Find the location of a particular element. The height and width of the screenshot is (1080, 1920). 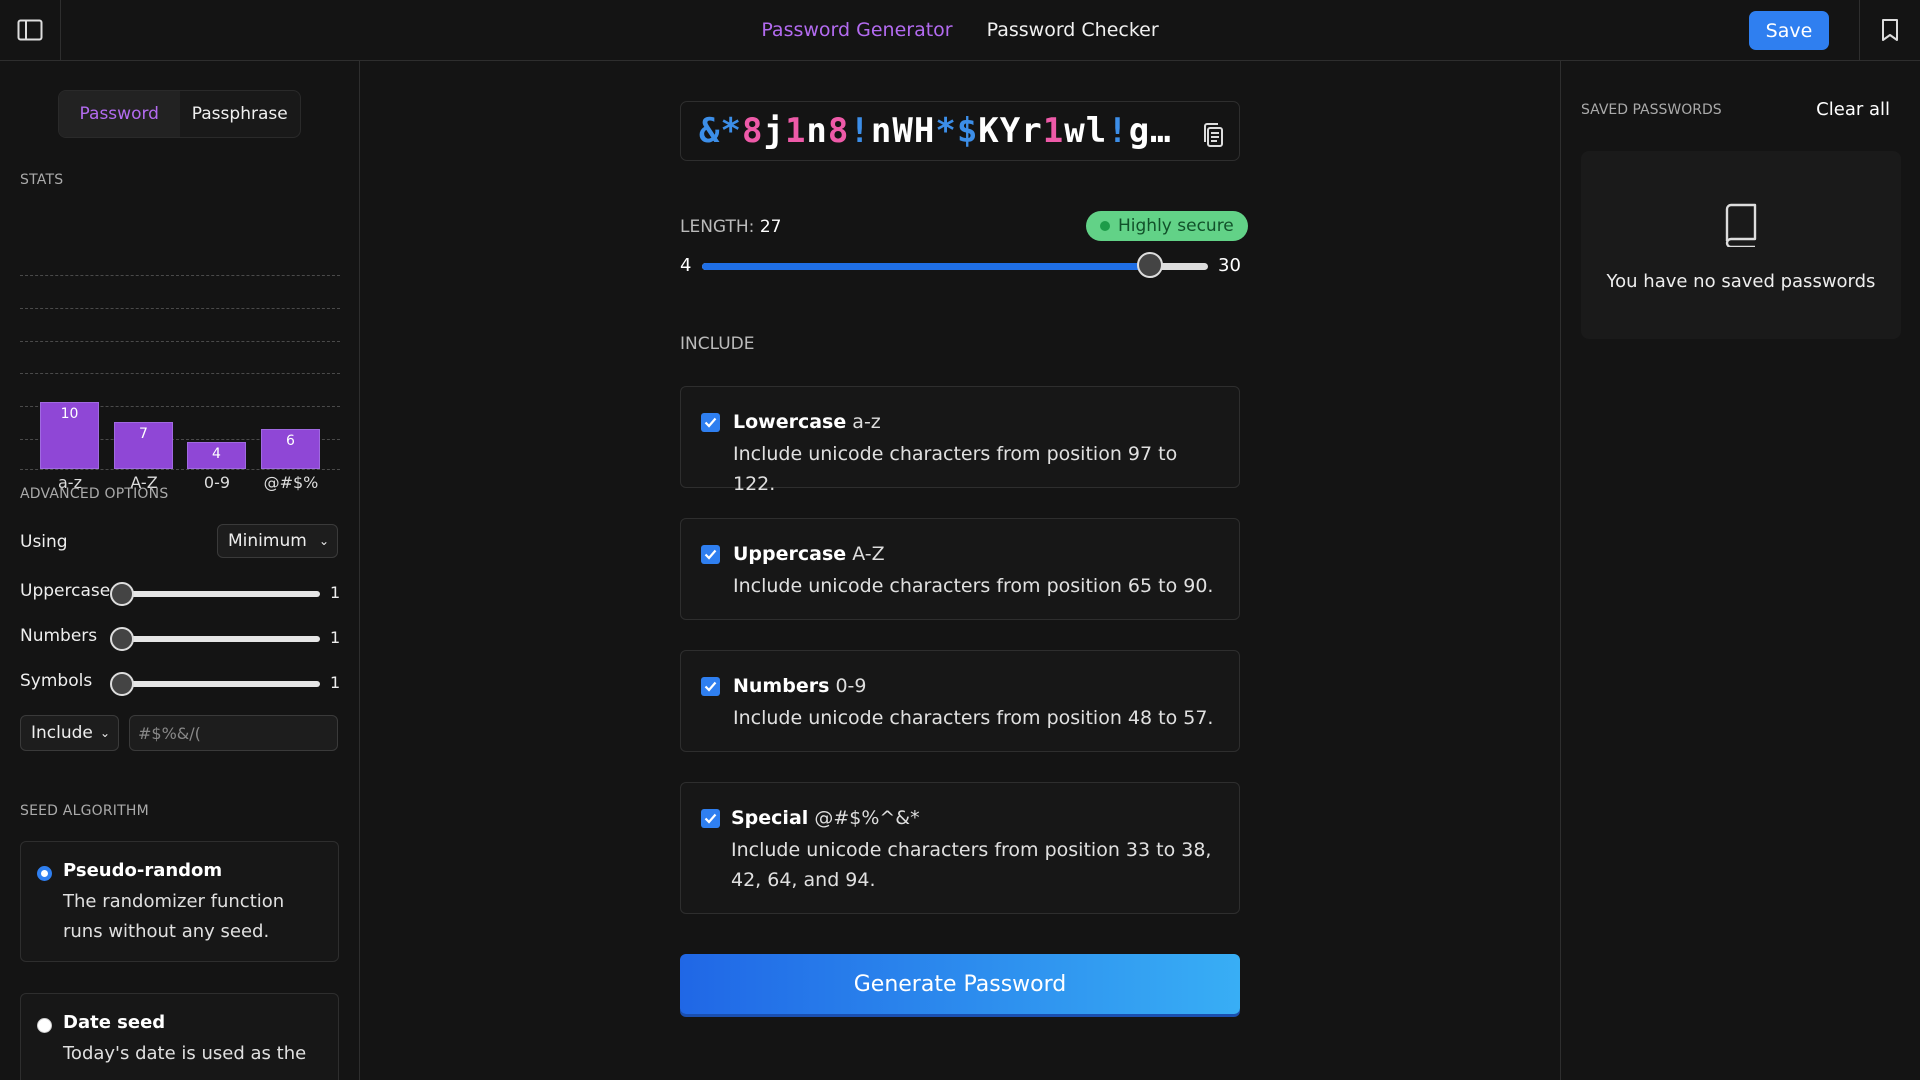

option-name: Uppercase is located at coordinates (790, 554).